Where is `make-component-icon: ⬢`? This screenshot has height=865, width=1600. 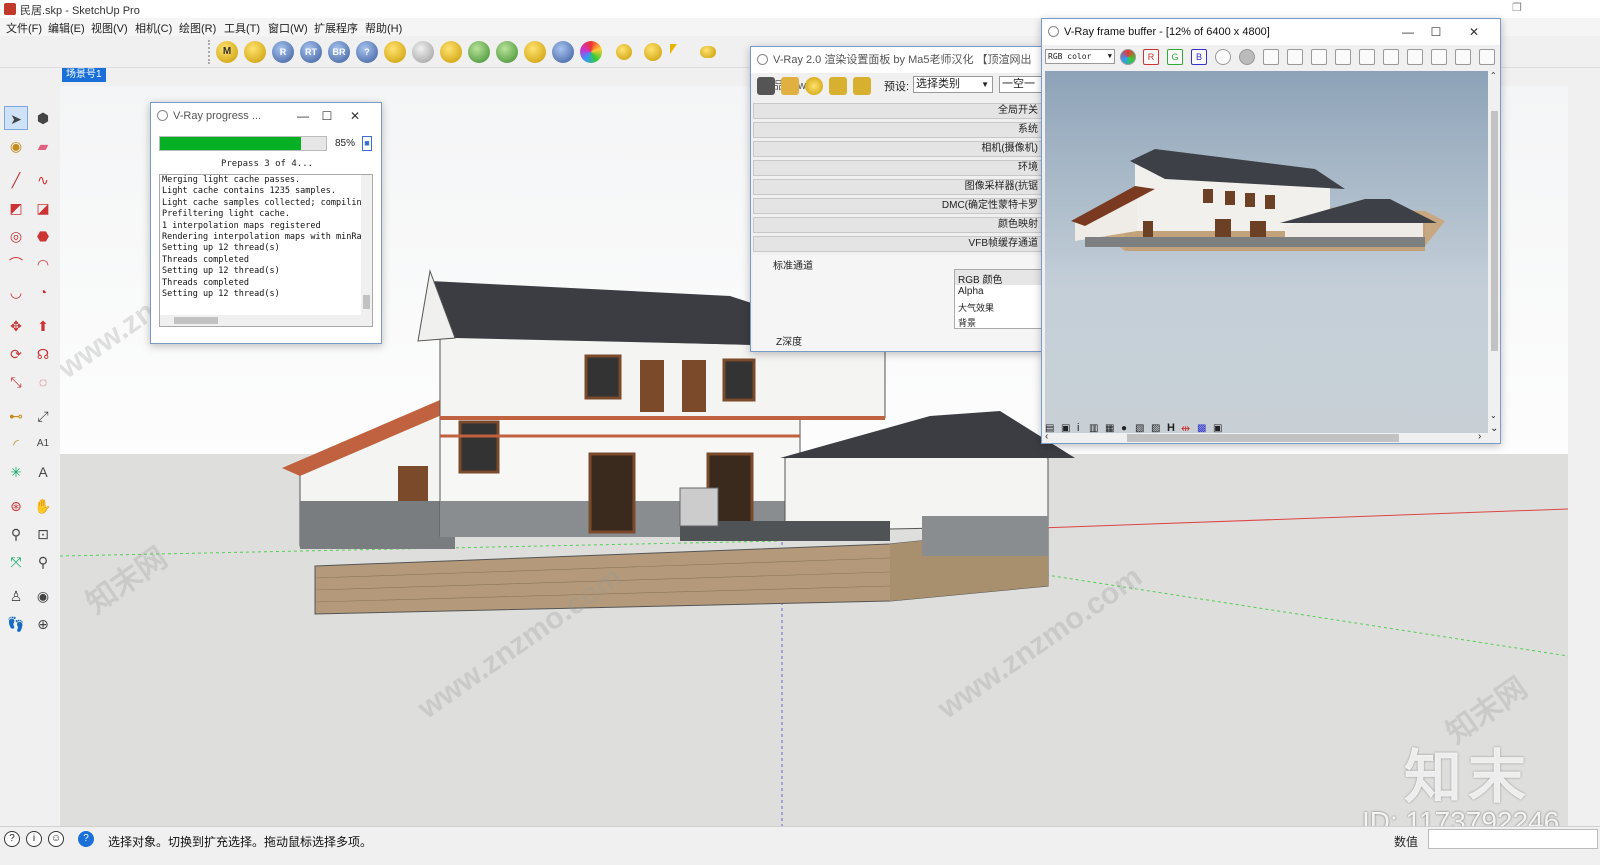 make-component-icon: ⬢ is located at coordinates (43, 118).